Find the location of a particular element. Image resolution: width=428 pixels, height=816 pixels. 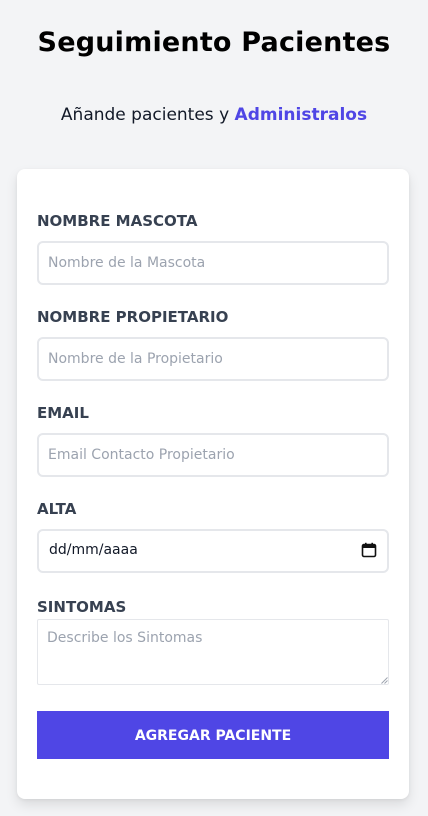

discharge-date-value: dd/mm/aaaa is located at coordinates (93, 550).